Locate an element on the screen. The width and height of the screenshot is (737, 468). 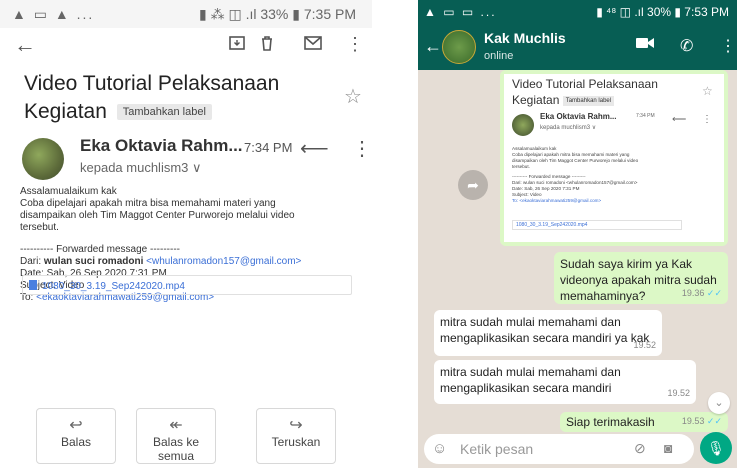
status-battery-time: ▮ ⁂ ◫ .ıl 33% ▮ 7:35 PM is located at coordinates (277, 14).